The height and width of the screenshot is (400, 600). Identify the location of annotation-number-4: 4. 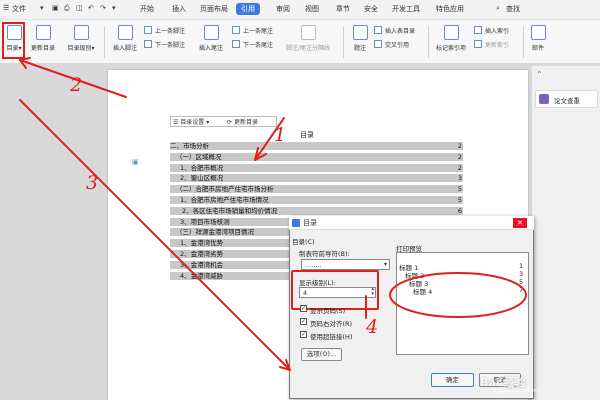
(372, 327).